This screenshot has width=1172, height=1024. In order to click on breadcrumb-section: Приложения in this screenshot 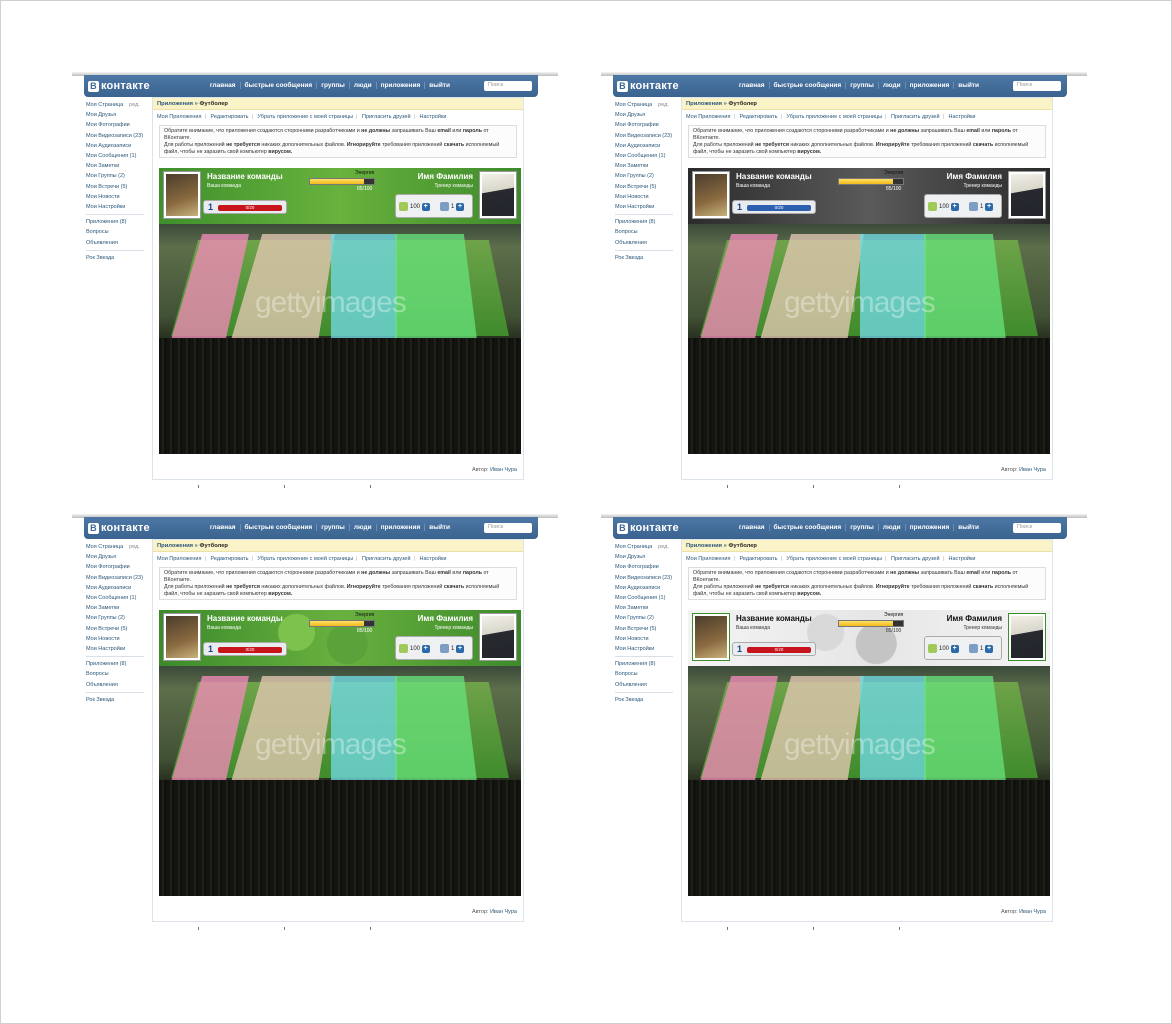, I will do `click(175, 546)`.